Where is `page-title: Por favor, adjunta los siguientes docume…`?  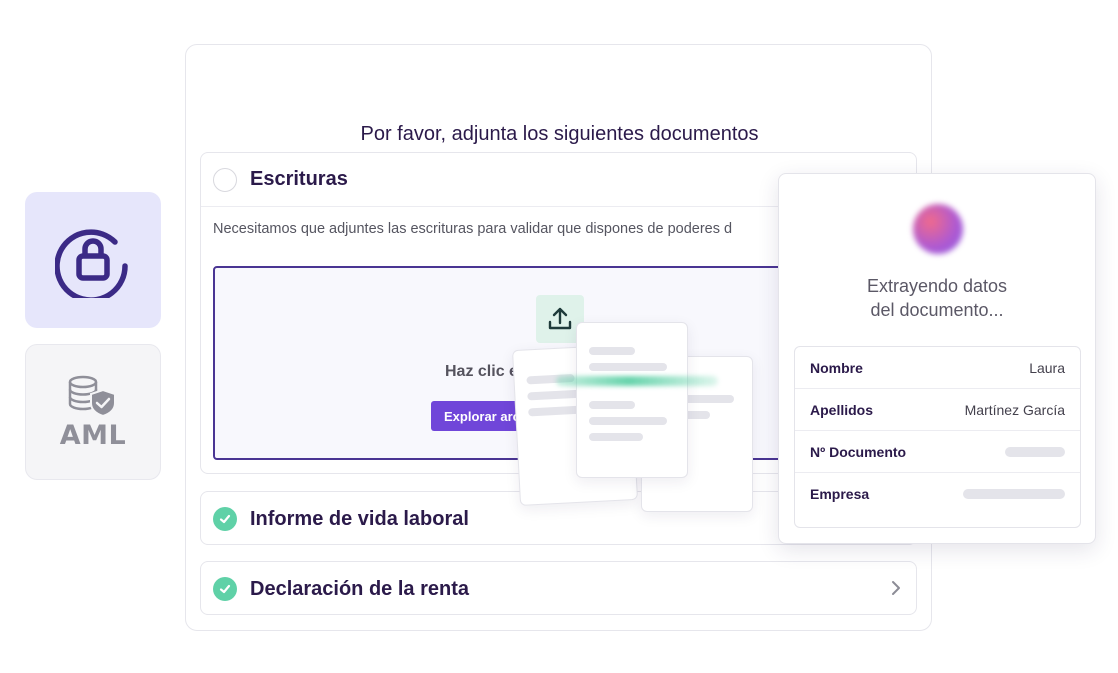
page-title: Por favor, adjunta los siguientes docume… is located at coordinates (559, 134).